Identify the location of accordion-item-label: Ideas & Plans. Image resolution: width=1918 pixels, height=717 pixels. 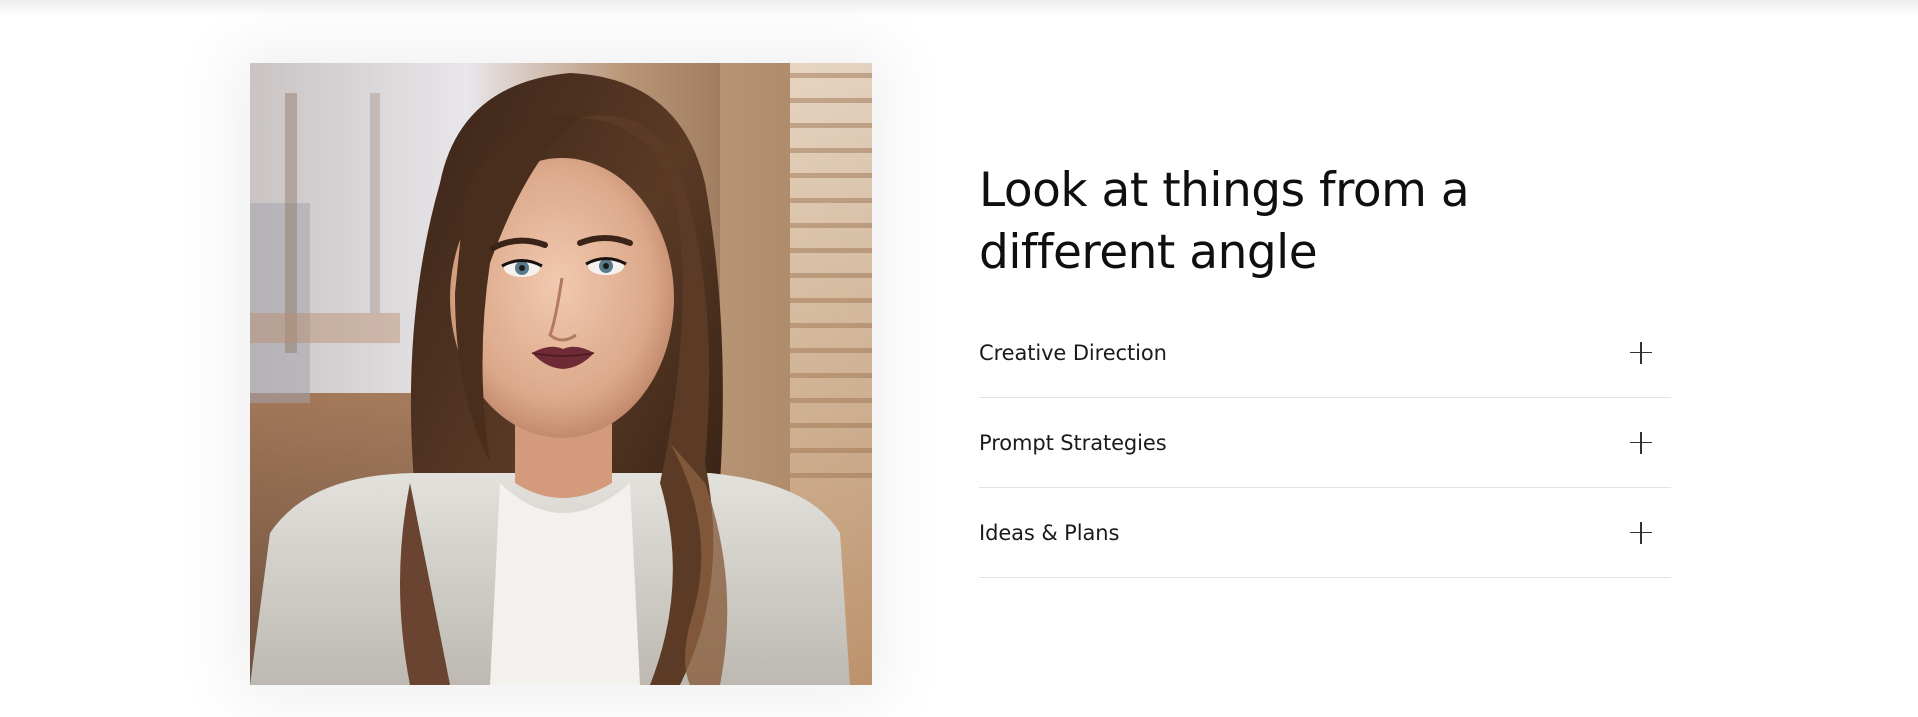
(1049, 532).